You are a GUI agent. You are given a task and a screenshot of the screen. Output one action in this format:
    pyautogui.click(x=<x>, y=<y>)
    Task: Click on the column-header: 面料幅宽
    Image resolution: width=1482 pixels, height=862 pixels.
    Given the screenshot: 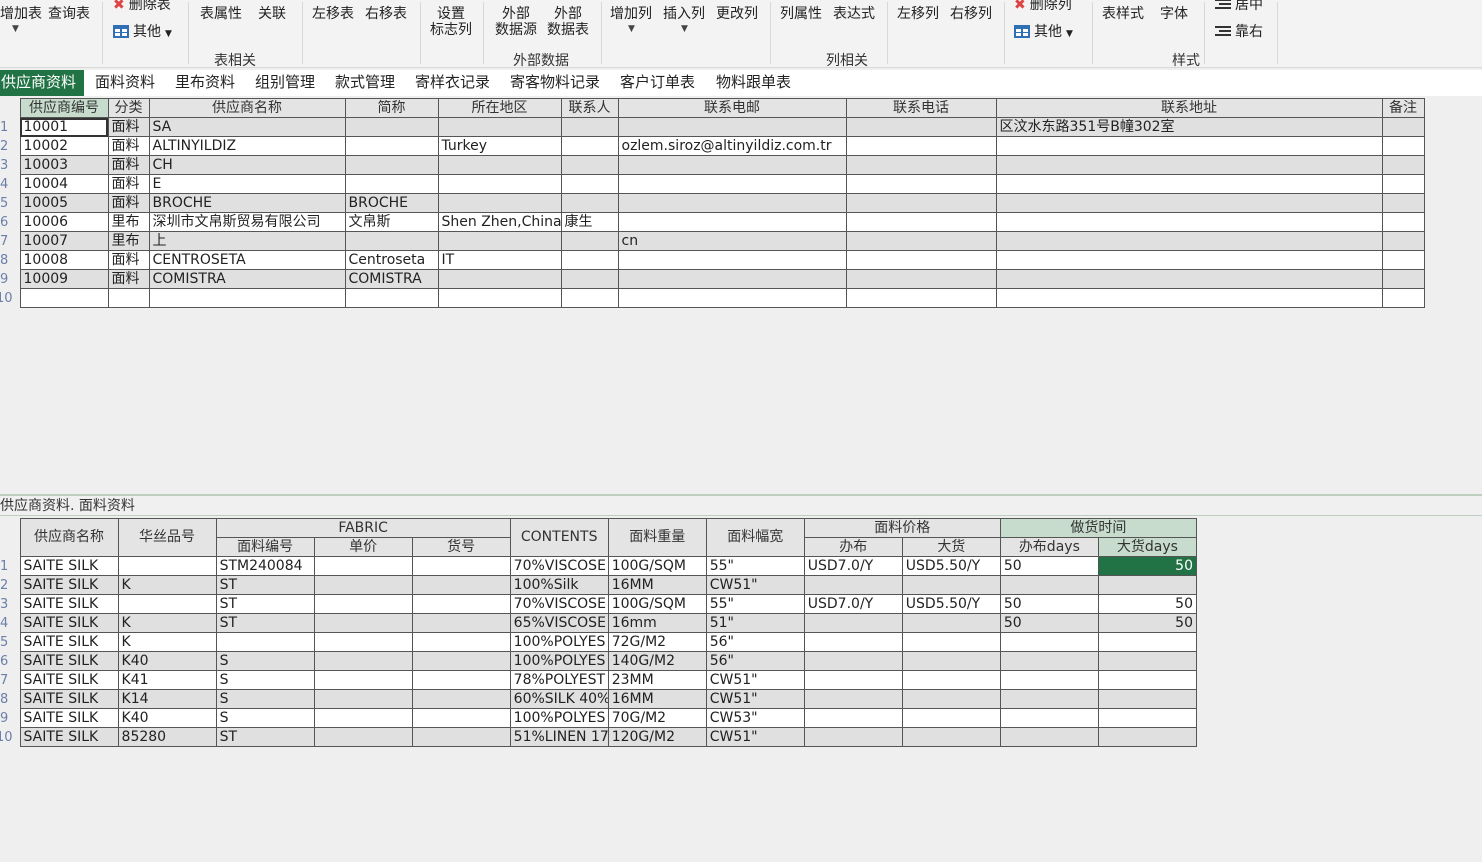 What is the action you would take?
    pyautogui.click(x=755, y=537)
    